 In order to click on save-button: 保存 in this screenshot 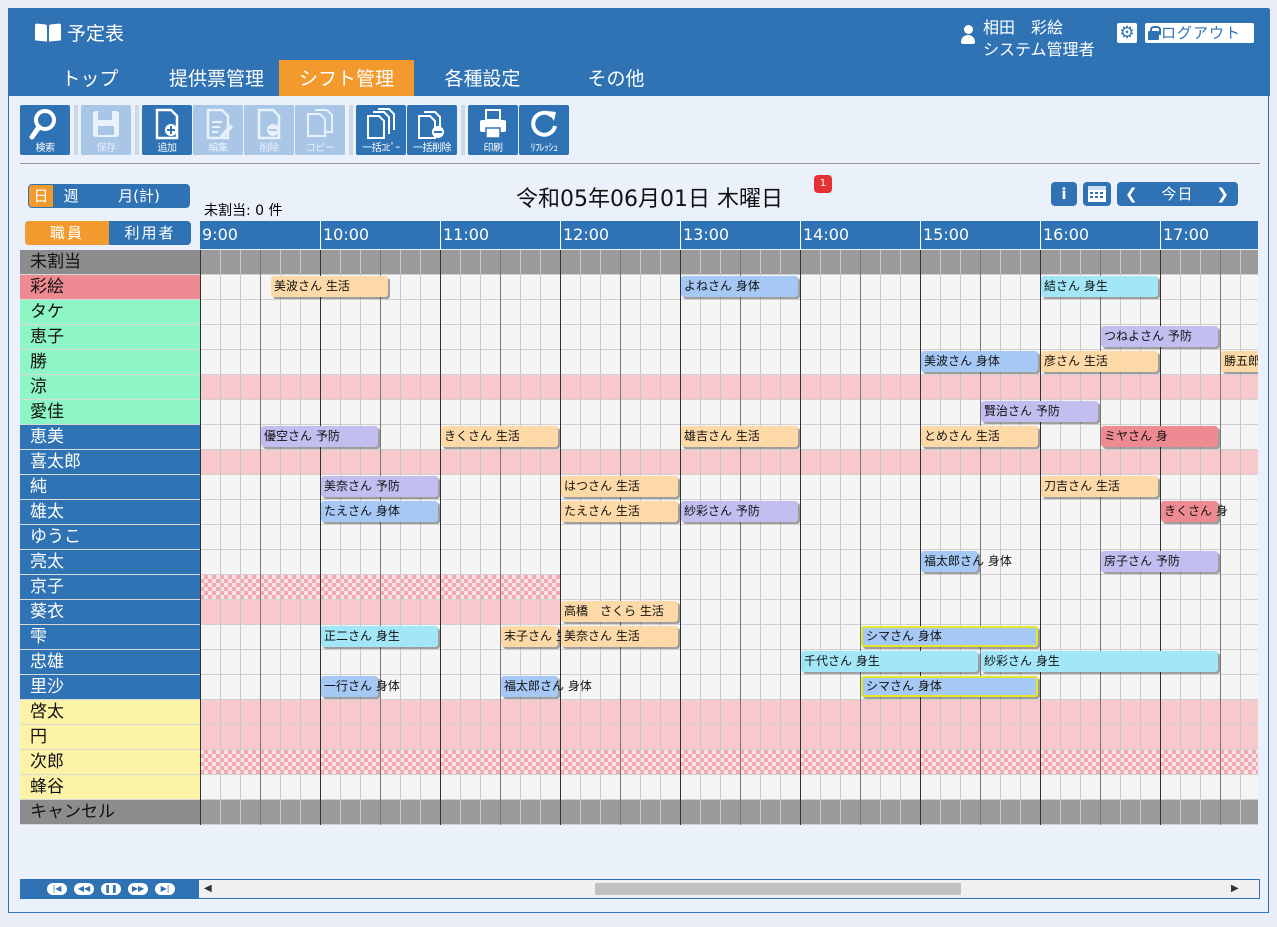, I will do `click(106, 130)`.